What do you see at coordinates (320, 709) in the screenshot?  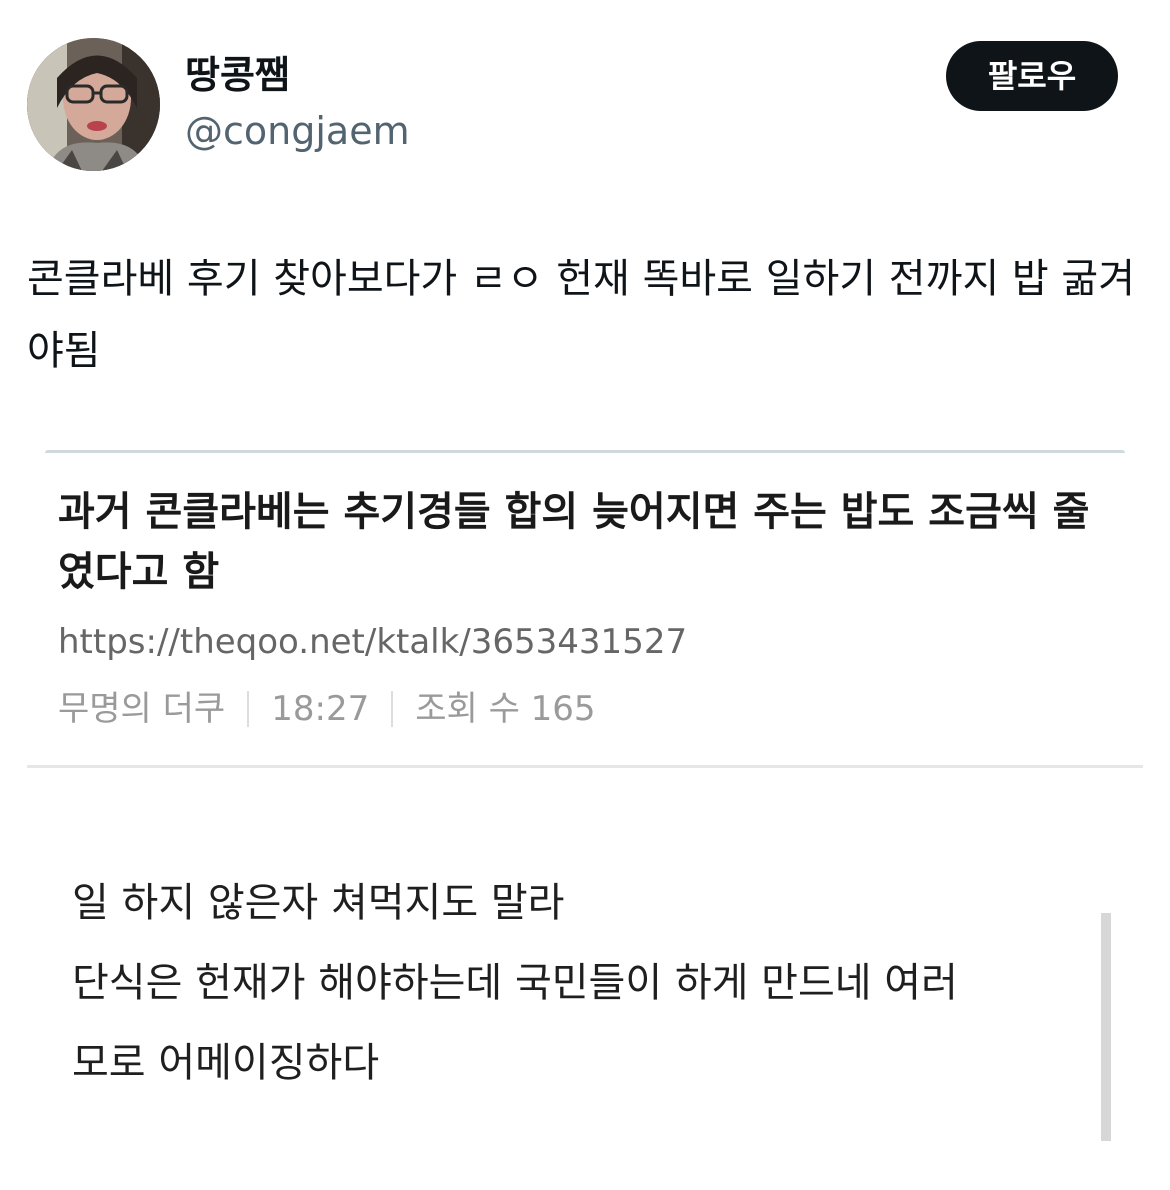 I see `post-time: 18:27` at bounding box center [320, 709].